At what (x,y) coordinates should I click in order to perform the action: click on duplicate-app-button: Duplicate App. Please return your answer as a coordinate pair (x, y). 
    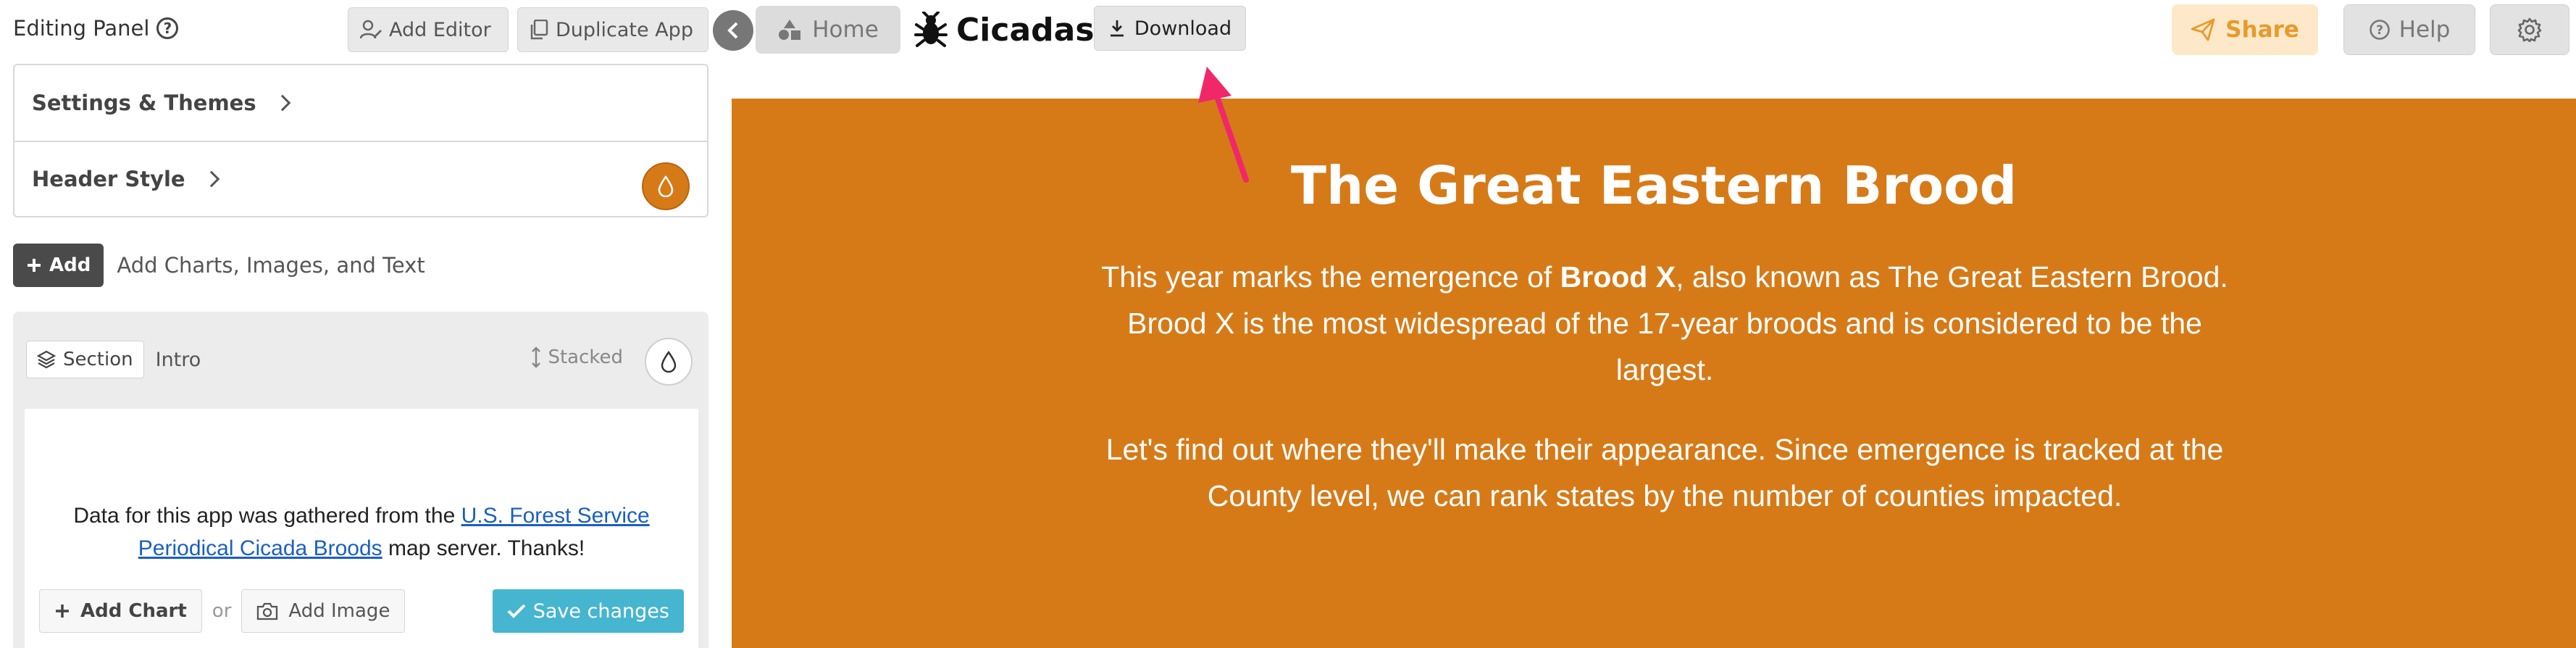
    Looking at the image, I should click on (612, 29).